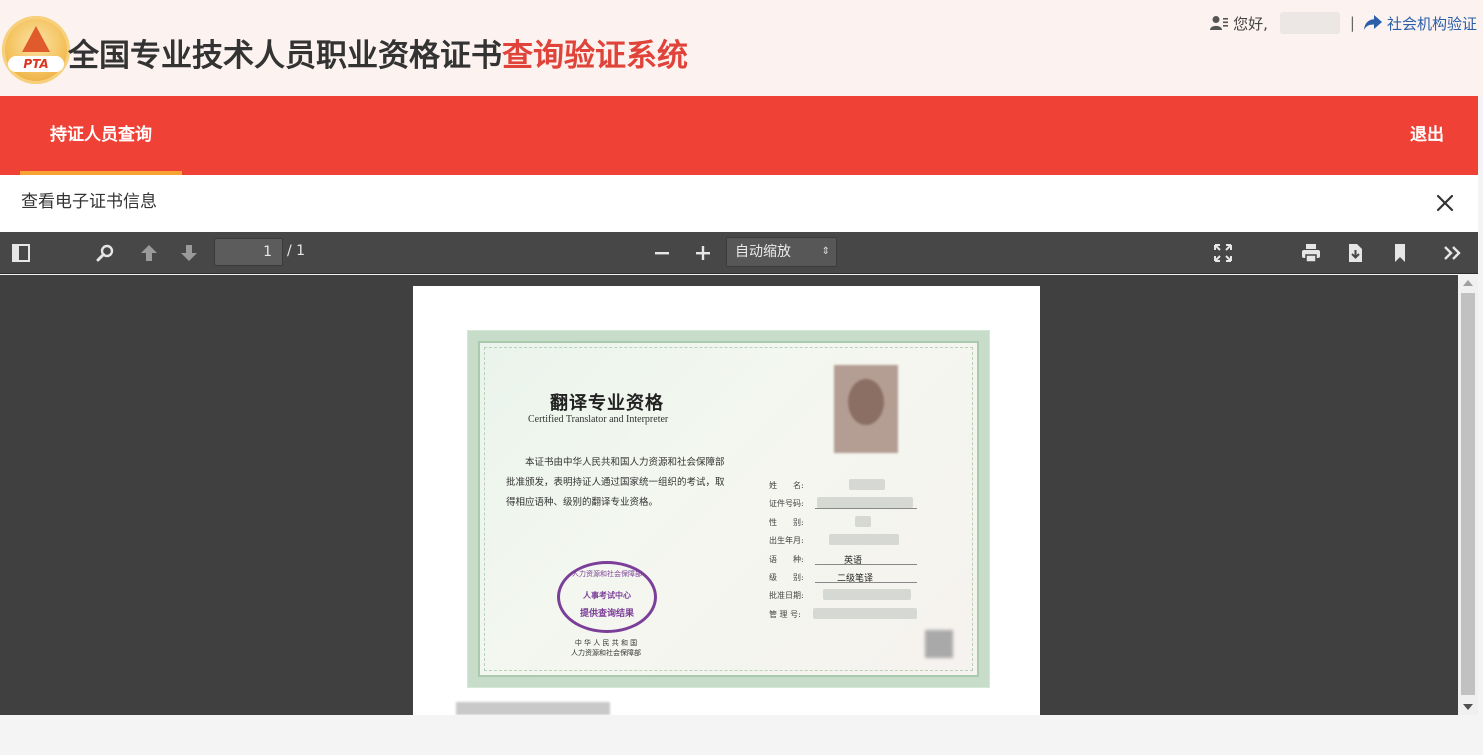  Describe the element at coordinates (606, 648) in the screenshot. I see `issuer: 中 华 人 民 共 和 国 人力资源和社会保障部` at that location.